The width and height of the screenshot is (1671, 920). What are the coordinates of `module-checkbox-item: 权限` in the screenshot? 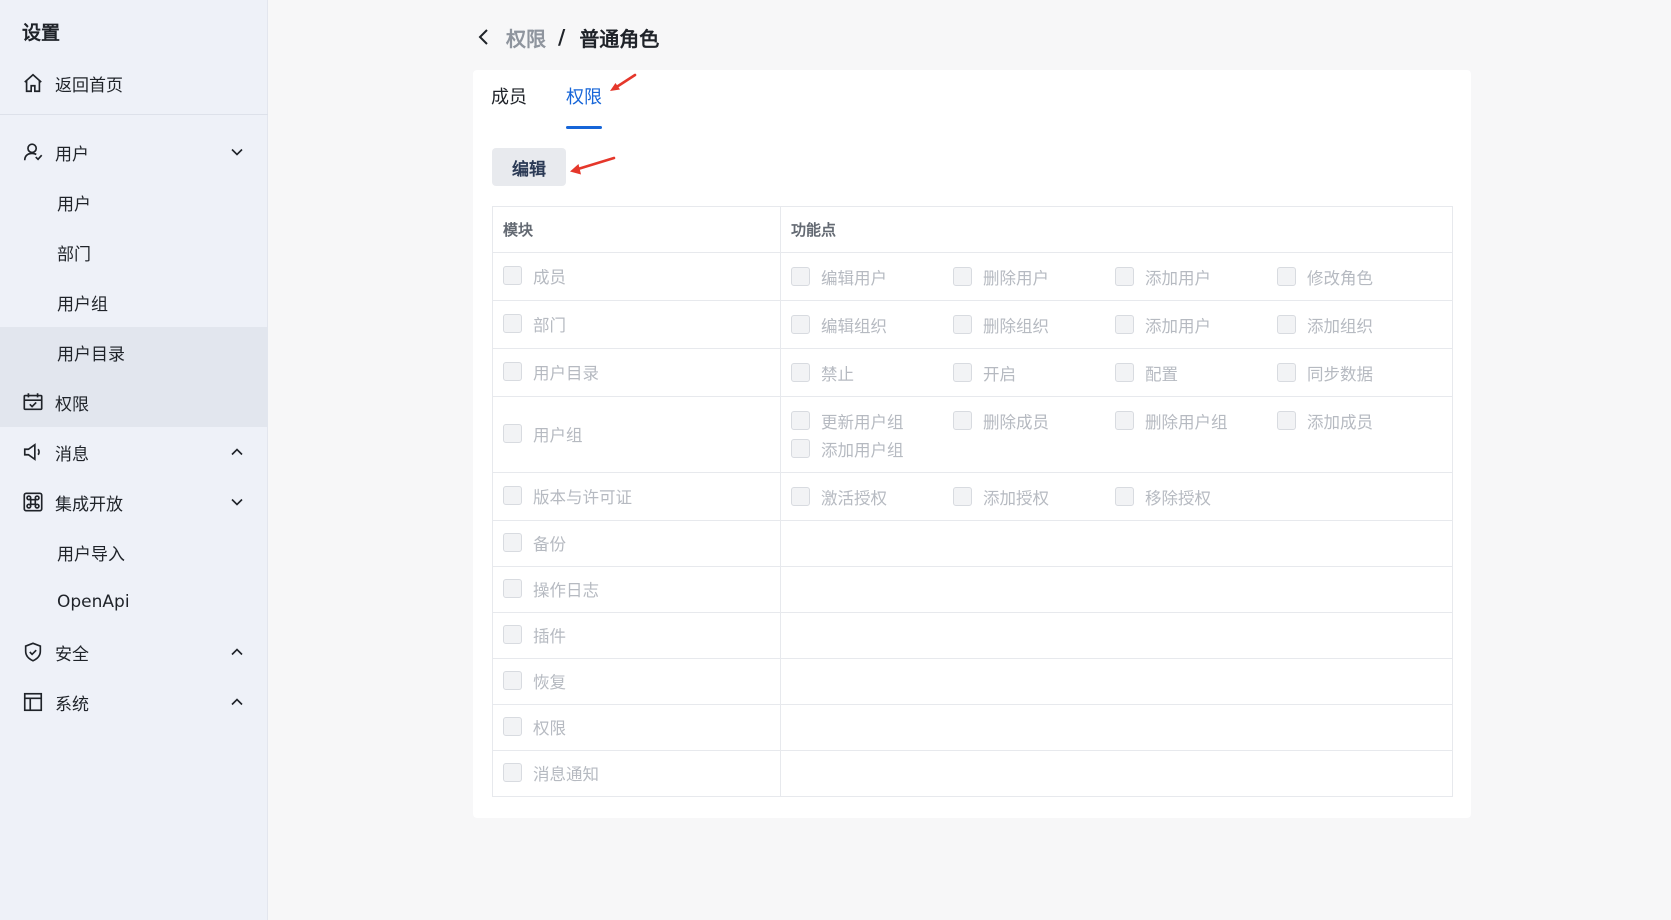 It's located at (534, 727).